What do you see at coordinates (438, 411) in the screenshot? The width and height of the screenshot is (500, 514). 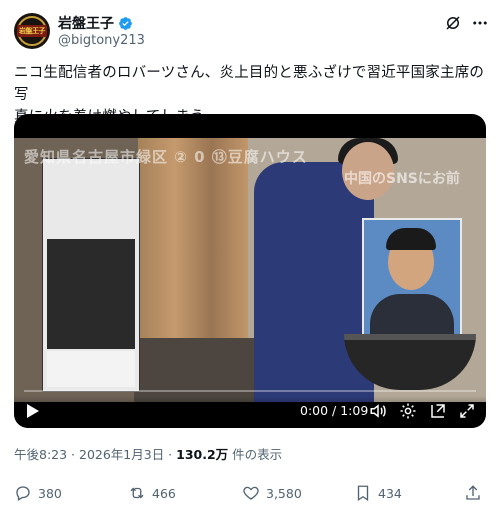 I see `picture-in-picture-icon` at bounding box center [438, 411].